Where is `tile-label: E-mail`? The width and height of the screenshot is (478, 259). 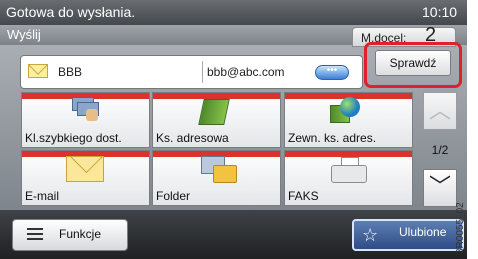 tile-label: E-mail is located at coordinates (42, 196).